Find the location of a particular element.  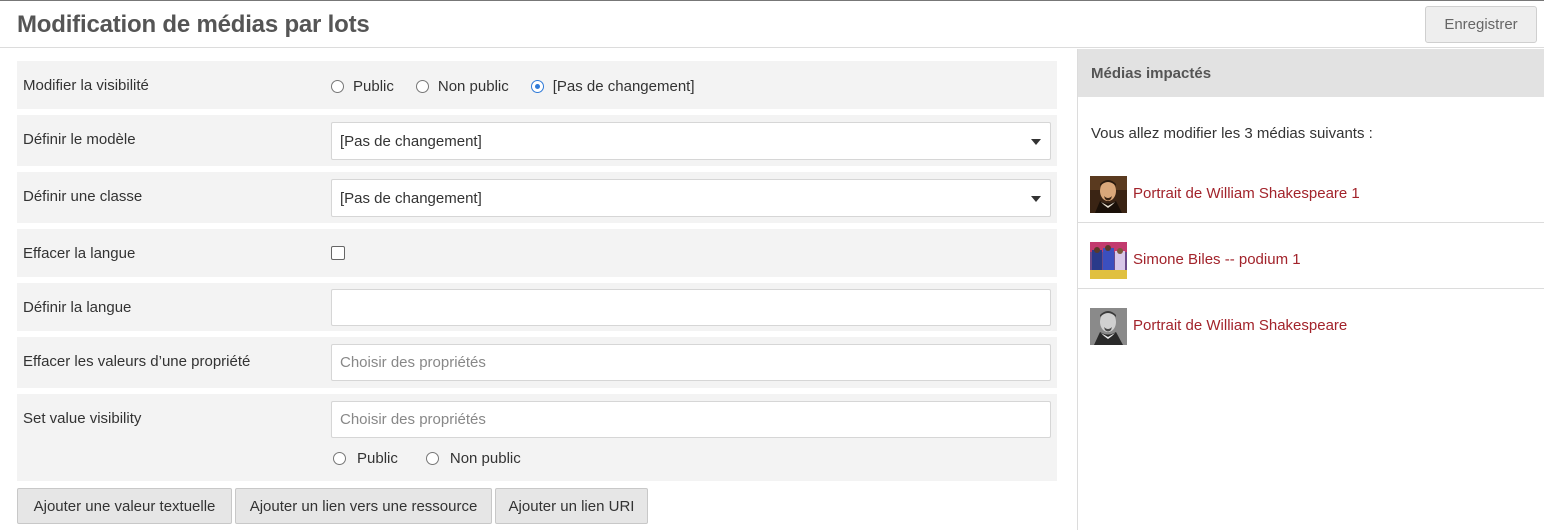

visibility-radio-group: Public Non public [Pas de changement] is located at coordinates (691, 86).